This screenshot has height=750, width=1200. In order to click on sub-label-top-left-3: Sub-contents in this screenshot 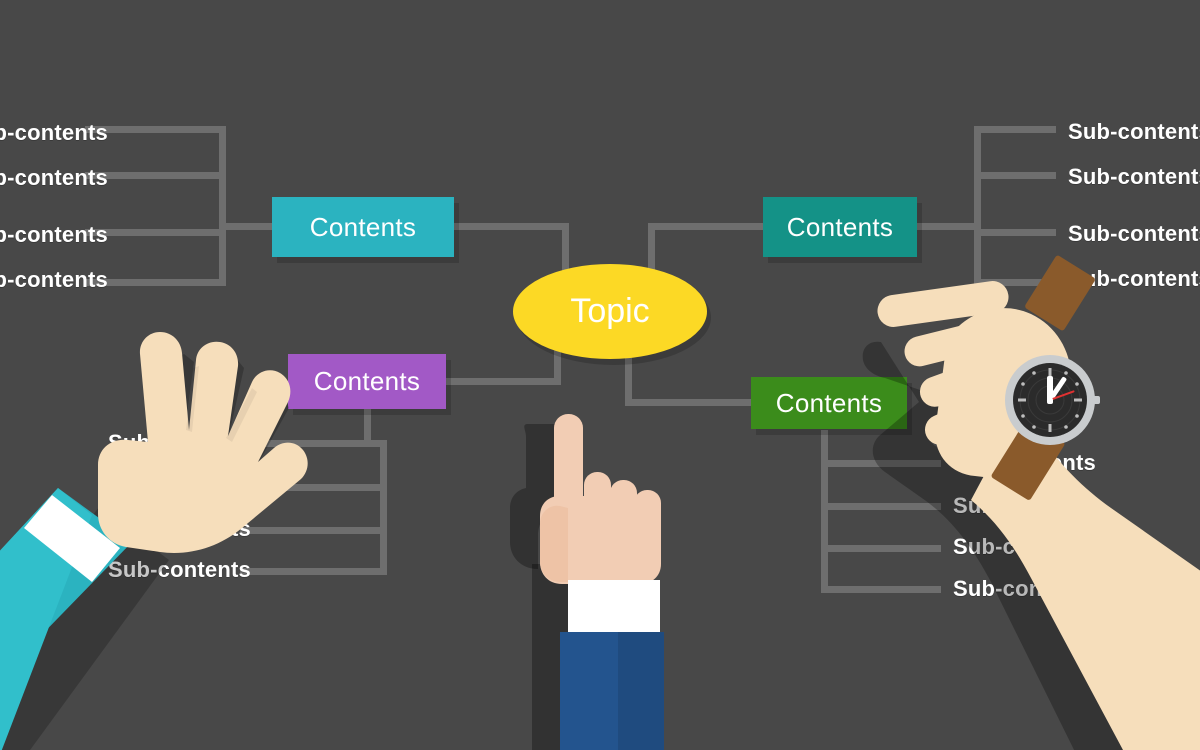, I will do `click(54, 234)`.